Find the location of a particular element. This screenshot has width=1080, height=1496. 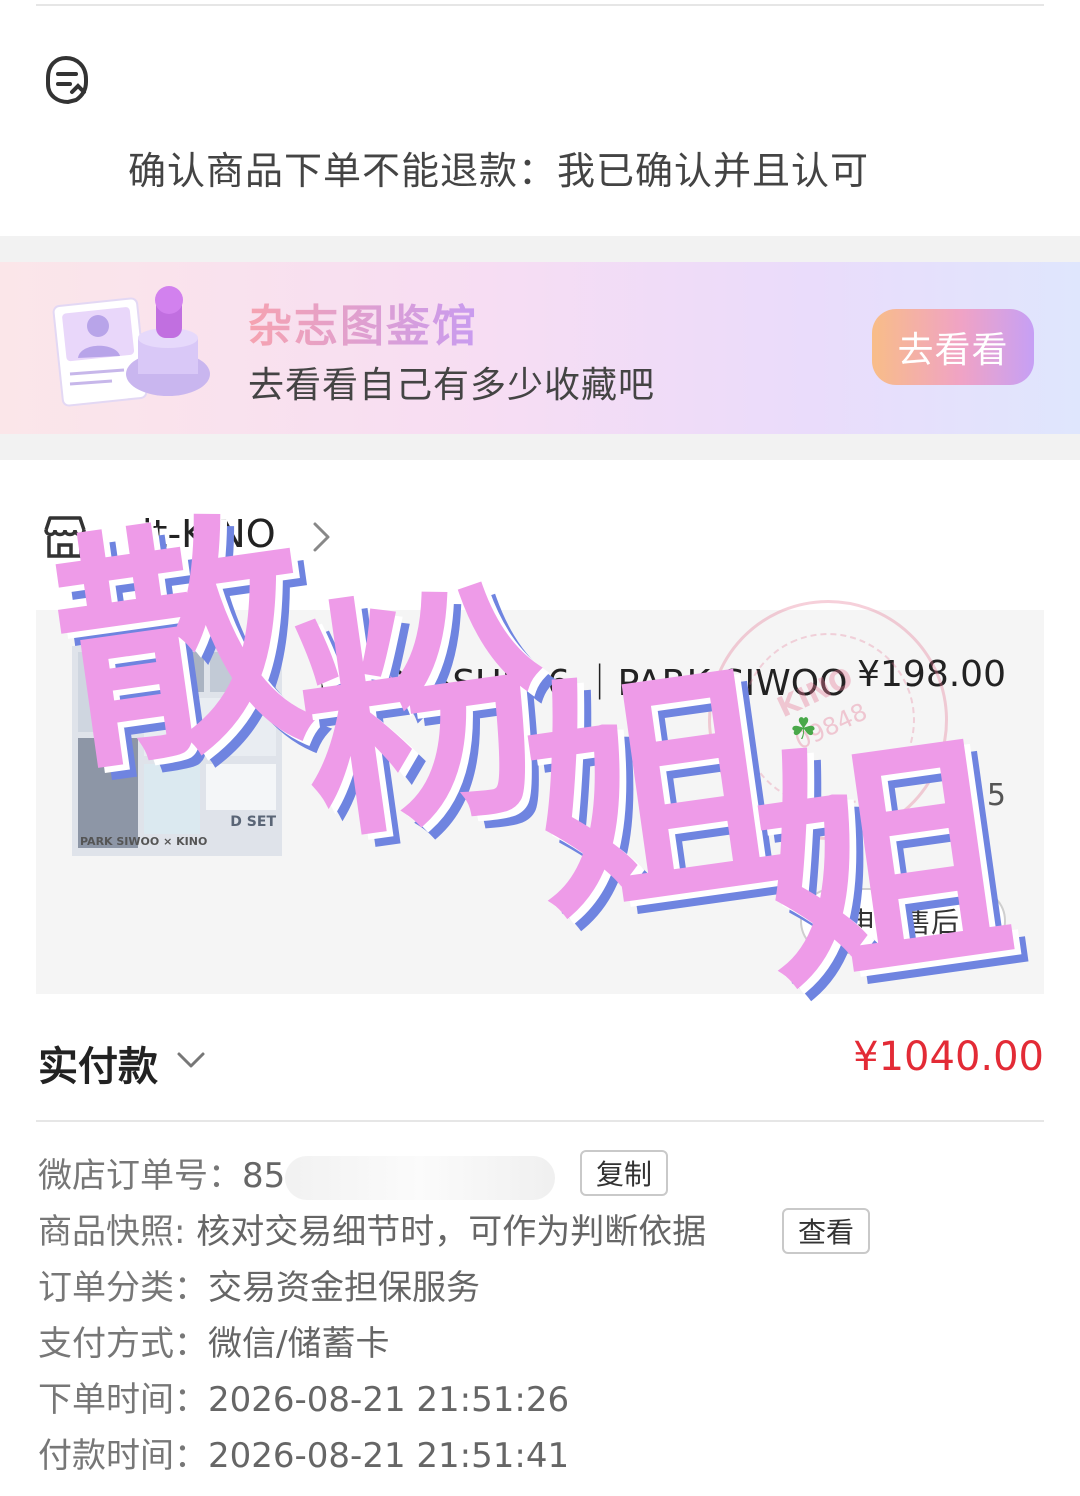

pay-time-row: 付款时间：2026-08-21 21:51:41 is located at coordinates (303, 1452).